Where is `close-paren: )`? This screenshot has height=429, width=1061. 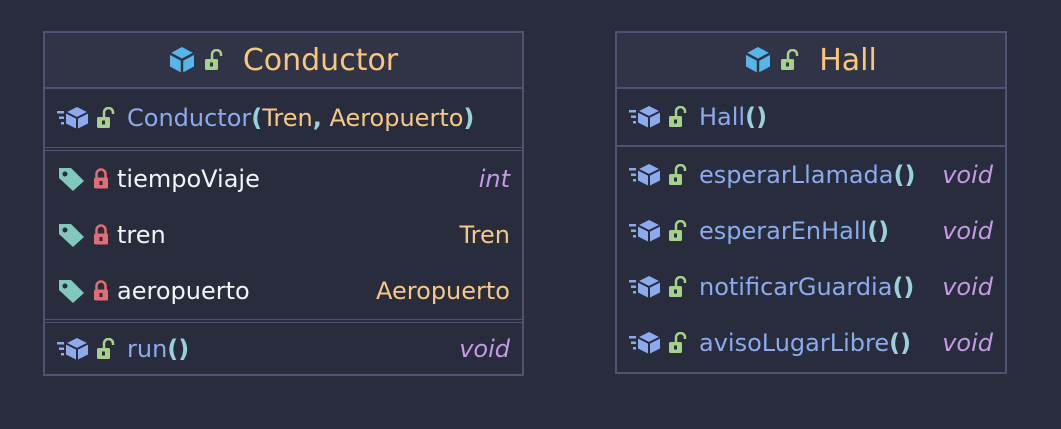 close-paren: ) is located at coordinates (469, 118).